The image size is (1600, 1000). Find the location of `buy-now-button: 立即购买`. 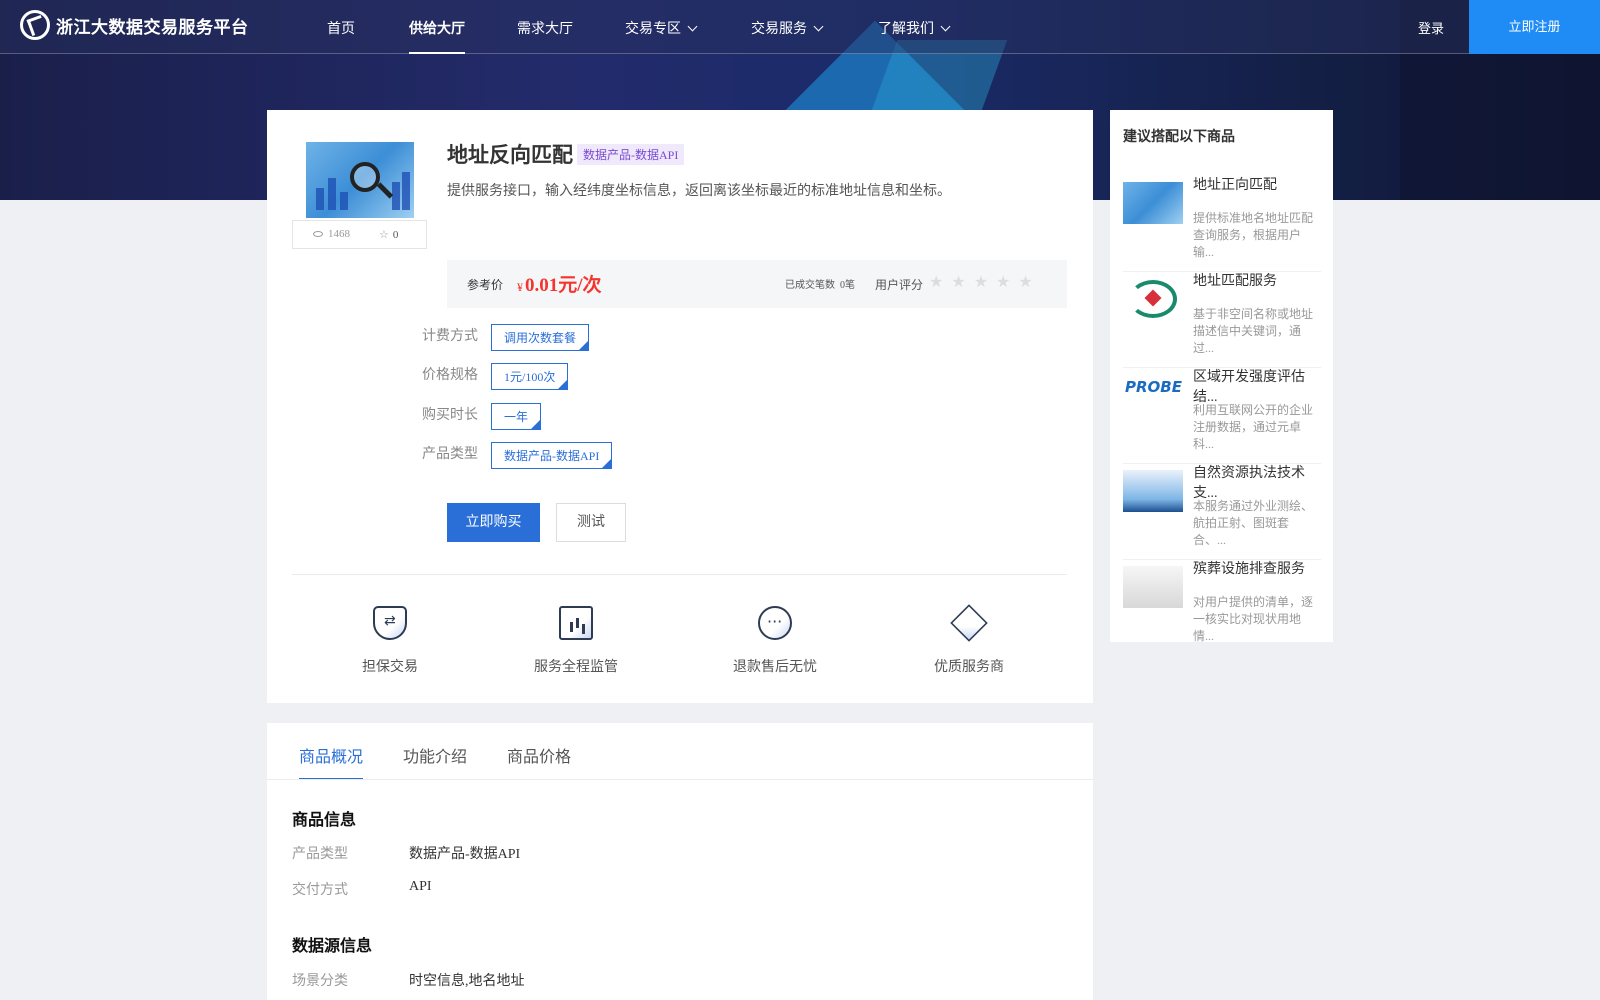

buy-now-button: 立即购买 is located at coordinates (493, 522).